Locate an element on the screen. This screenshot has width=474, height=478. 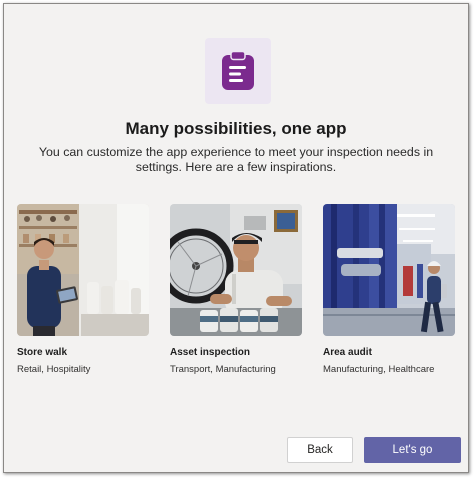
lets-go-button: Let's go is located at coordinates (412, 450).